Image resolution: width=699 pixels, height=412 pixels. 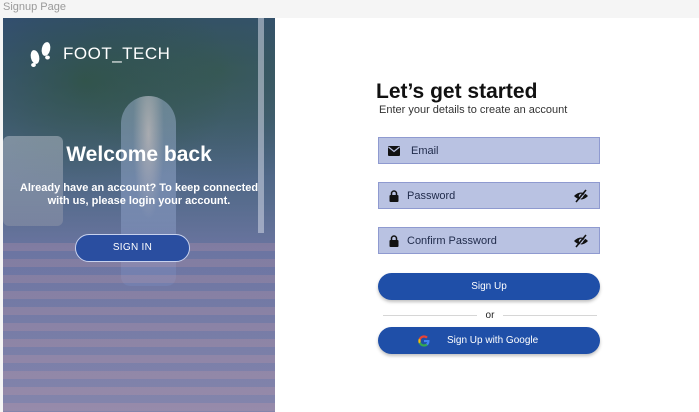 I want to click on brand: FOOT_TECH, so click(x=98, y=54).